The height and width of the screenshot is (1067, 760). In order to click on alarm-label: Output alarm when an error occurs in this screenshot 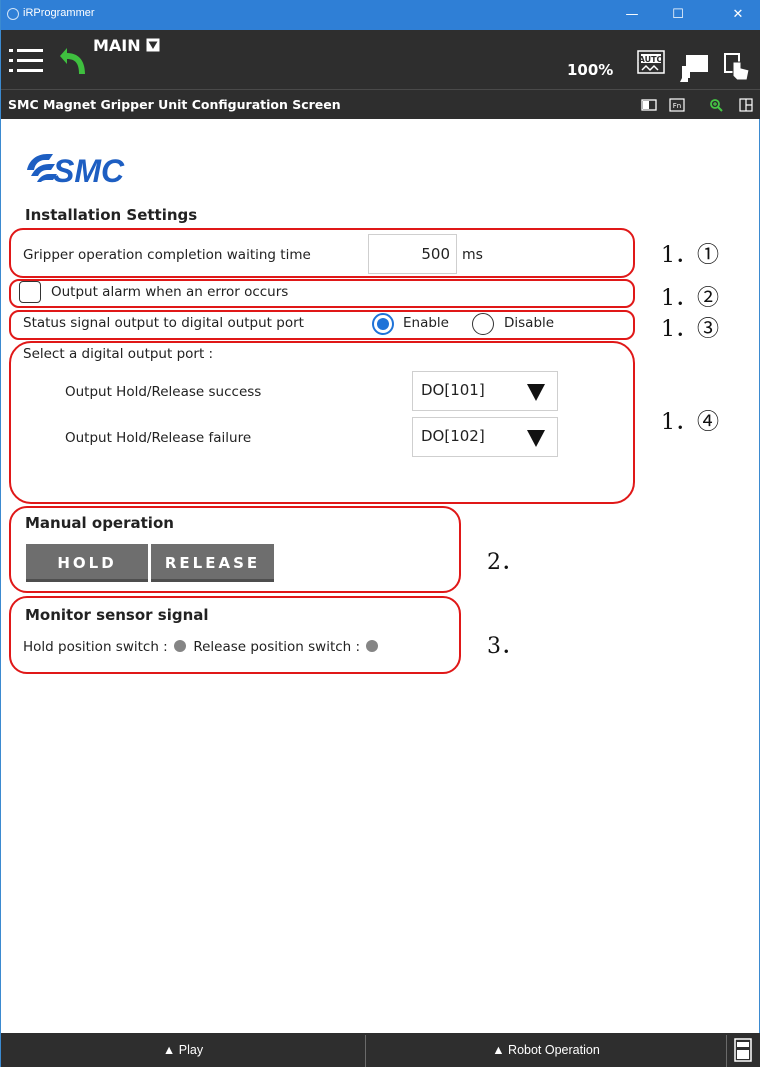, I will do `click(170, 292)`.